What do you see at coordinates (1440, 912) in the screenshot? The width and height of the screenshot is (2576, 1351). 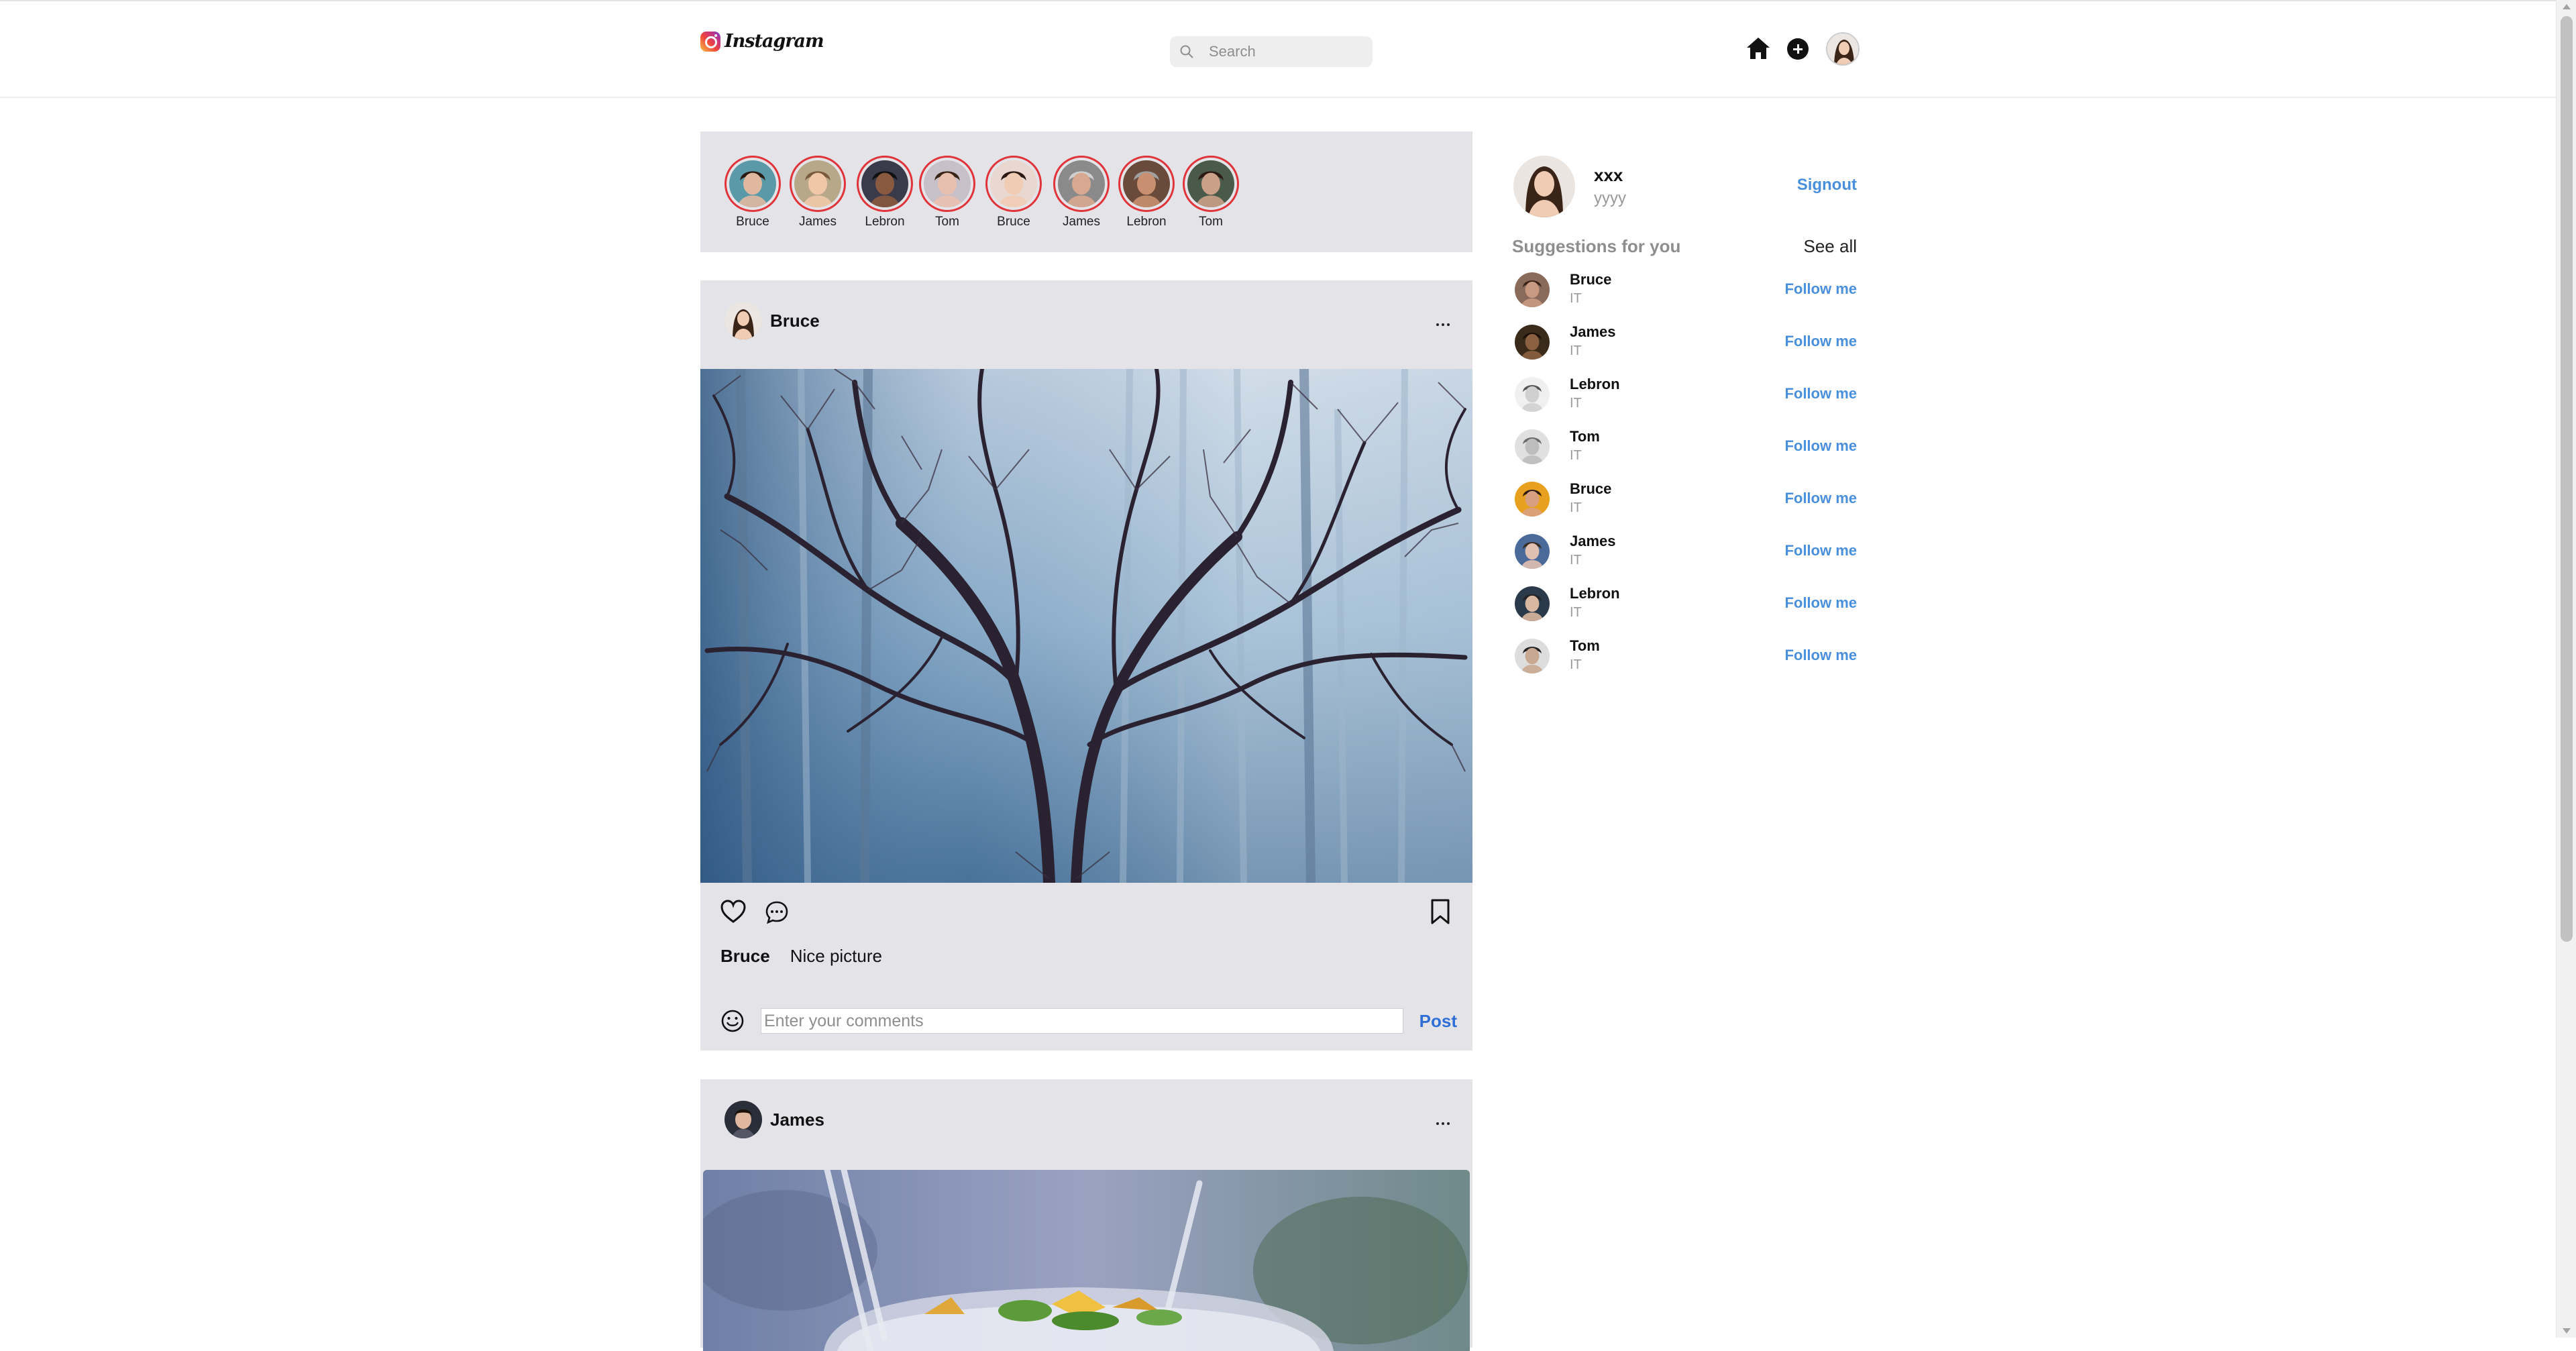 I see `bookmark-icon` at bounding box center [1440, 912].